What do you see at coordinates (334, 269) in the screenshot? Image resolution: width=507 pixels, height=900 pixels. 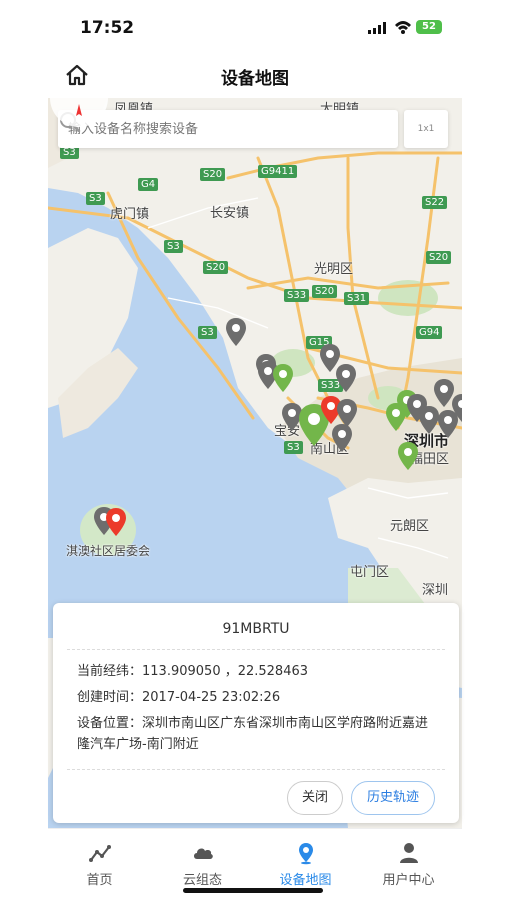 I see `place-label: 光明区` at bounding box center [334, 269].